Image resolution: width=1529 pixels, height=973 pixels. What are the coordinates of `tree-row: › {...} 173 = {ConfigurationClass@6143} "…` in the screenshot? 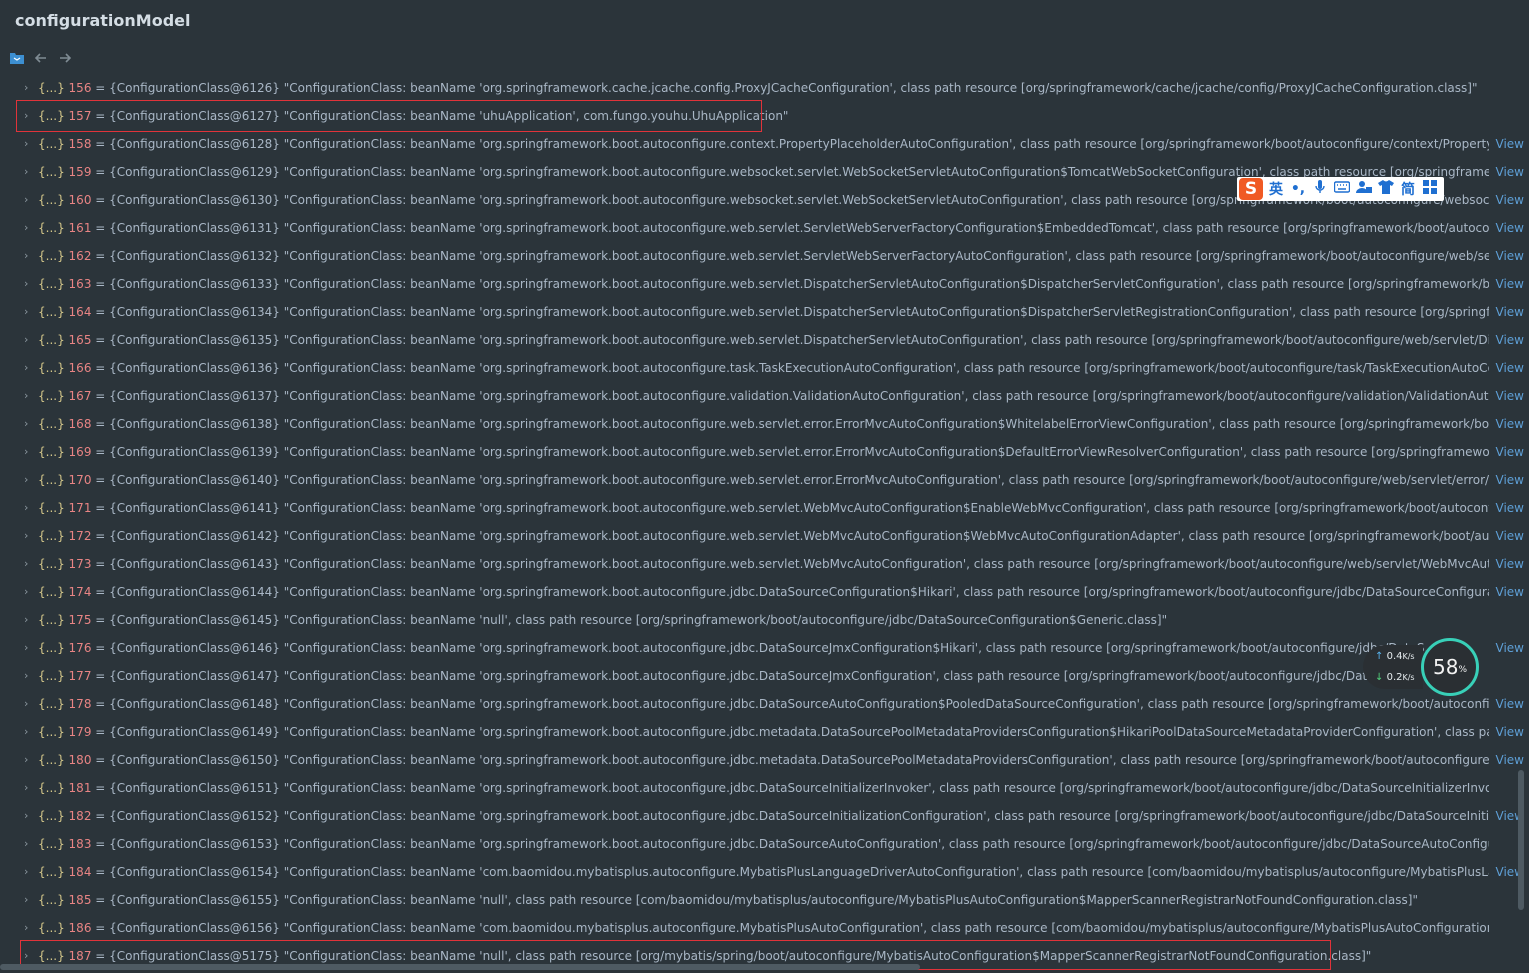 It's located at (764, 564).